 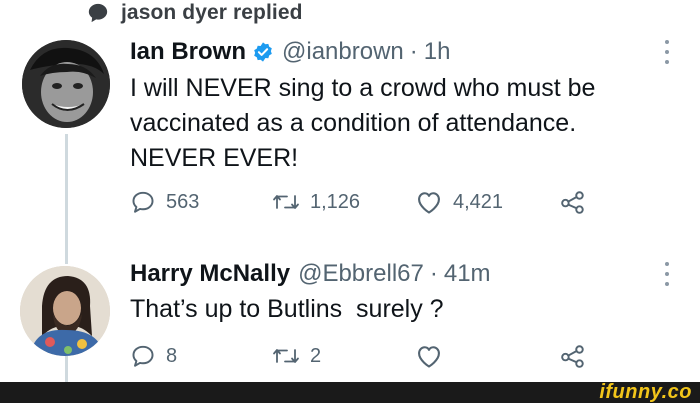 I want to click on tweet-header: Ian Brown @ianbrown · 1h, so click(x=290, y=52).